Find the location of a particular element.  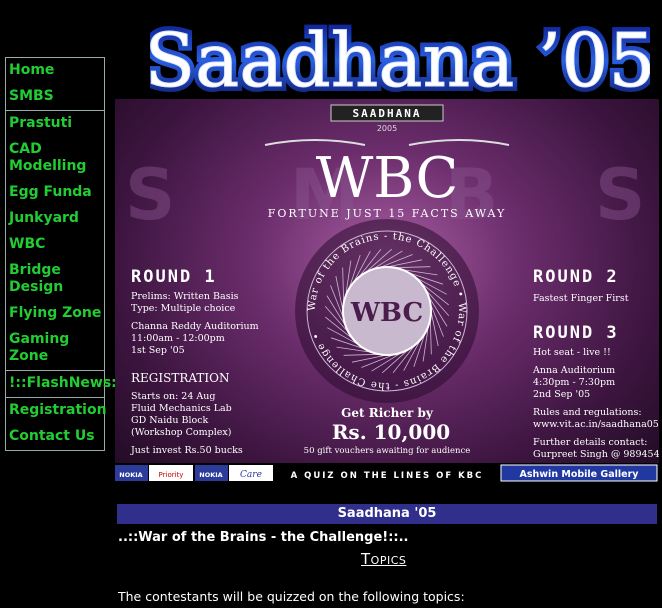

nav-link-flashnews: !::FlashNews::! is located at coordinates (67, 384).